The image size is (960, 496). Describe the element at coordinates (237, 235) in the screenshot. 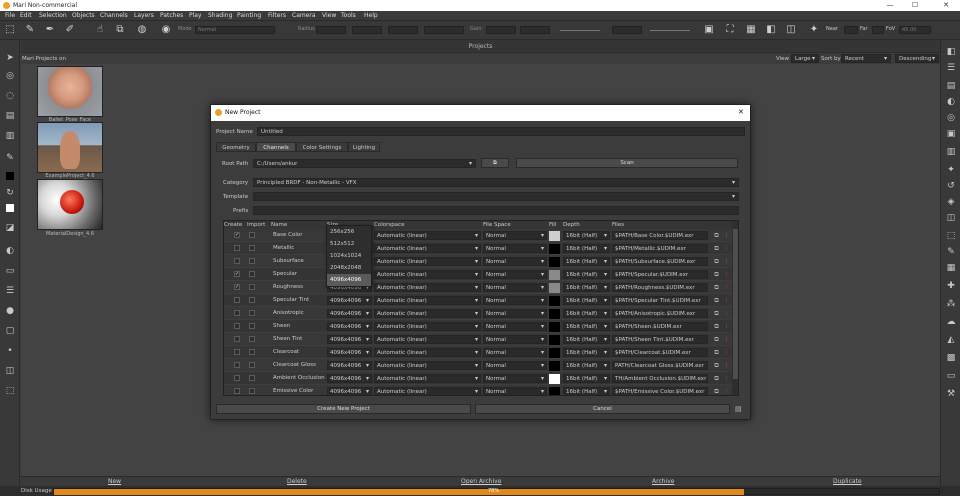

I see `create-checkbox: ✓` at that location.